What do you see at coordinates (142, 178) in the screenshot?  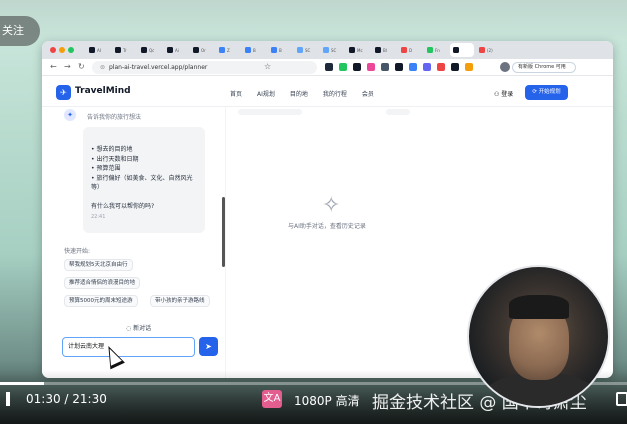 I see `bullet-item: • 旅行偏好（如美食、文化、自然风光` at bounding box center [142, 178].